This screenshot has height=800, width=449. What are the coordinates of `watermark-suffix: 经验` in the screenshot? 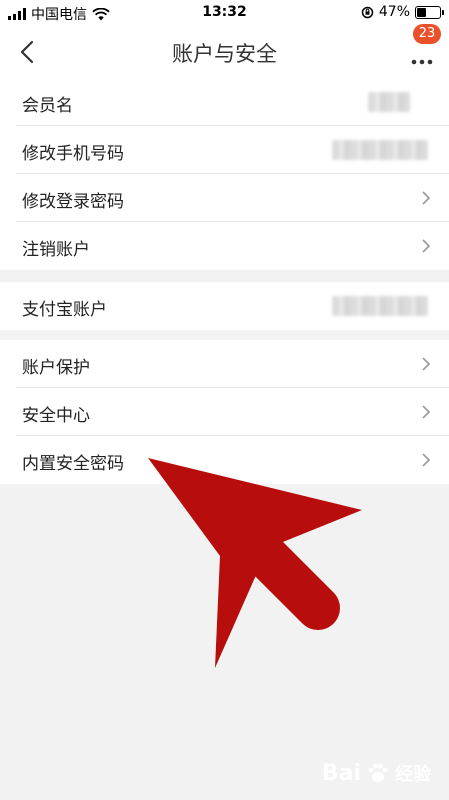 It's located at (413, 774).